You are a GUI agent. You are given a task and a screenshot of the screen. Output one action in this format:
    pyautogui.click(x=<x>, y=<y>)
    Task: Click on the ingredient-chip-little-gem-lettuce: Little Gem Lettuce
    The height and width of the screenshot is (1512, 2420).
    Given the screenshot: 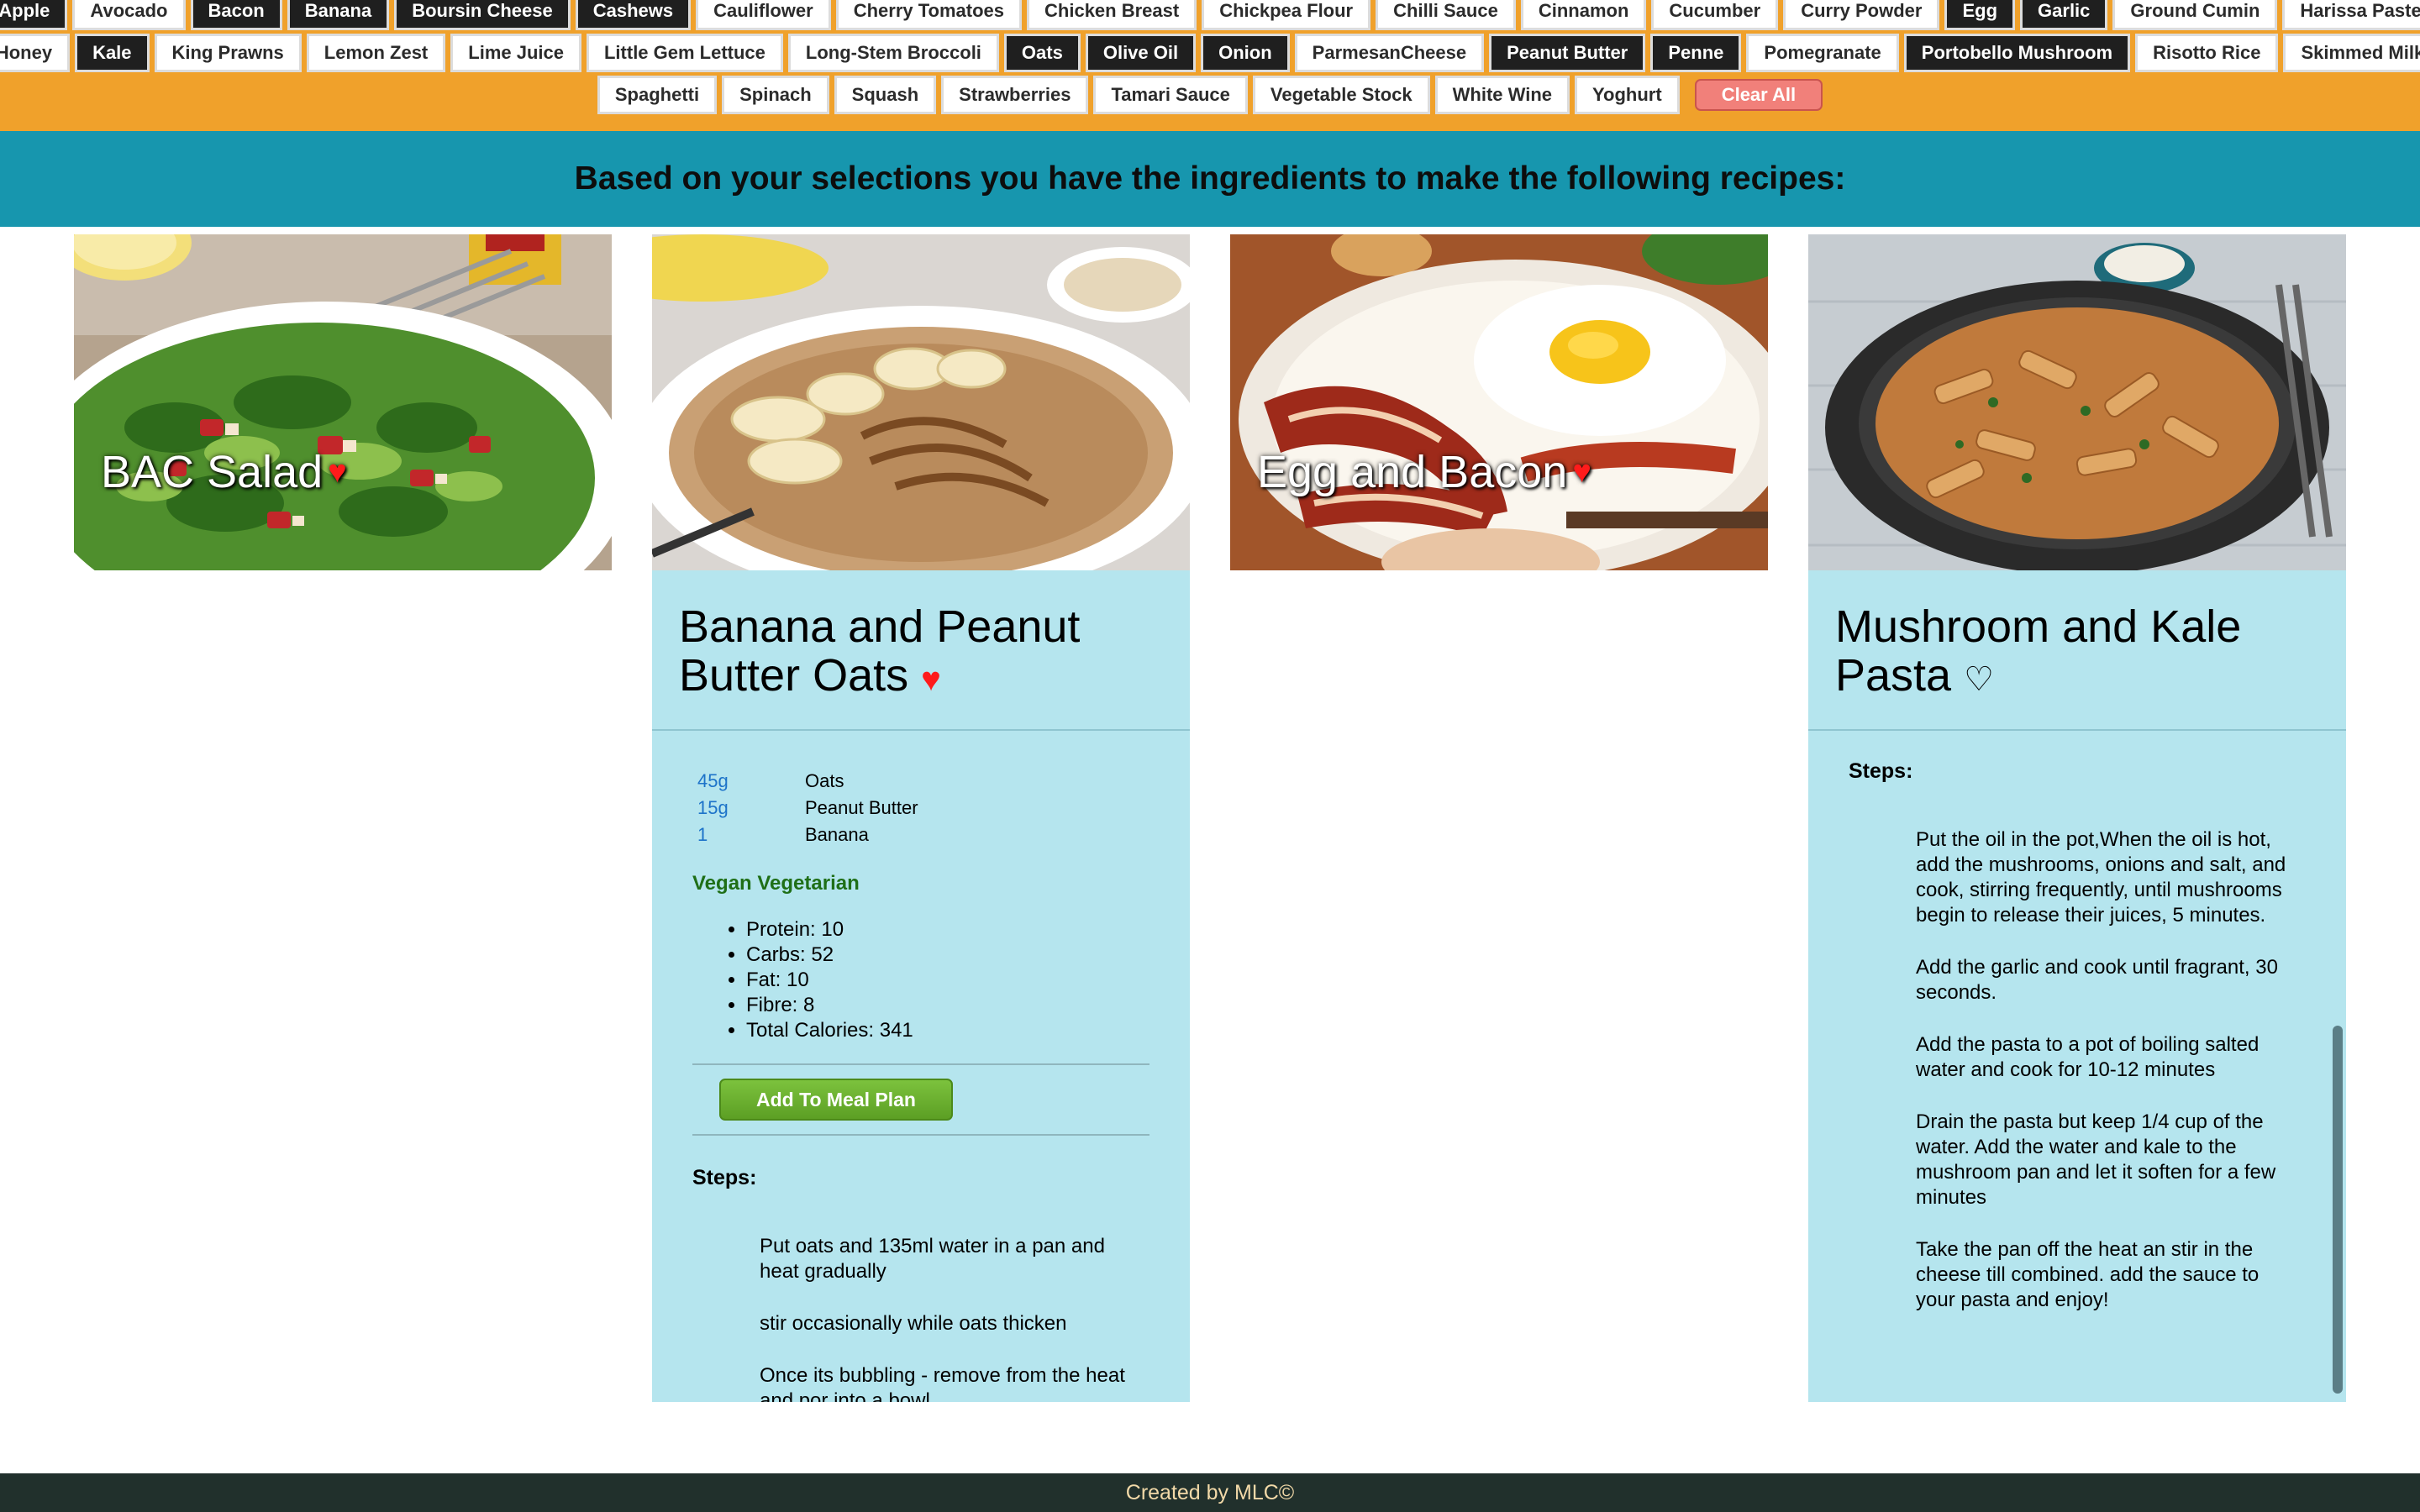 What is the action you would take?
    pyautogui.click(x=684, y=53)
    